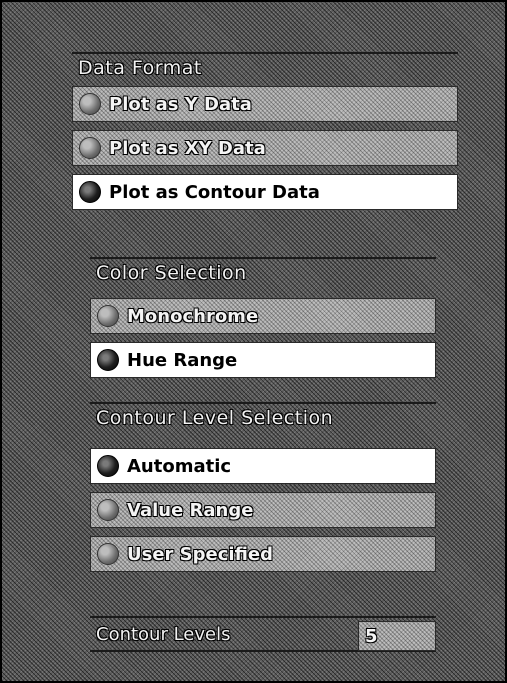 This screenshot has height=683, width=507. Describe the element at coordinates (179, 466) in the screenshot. I see `option-label: Automatic` at that location.